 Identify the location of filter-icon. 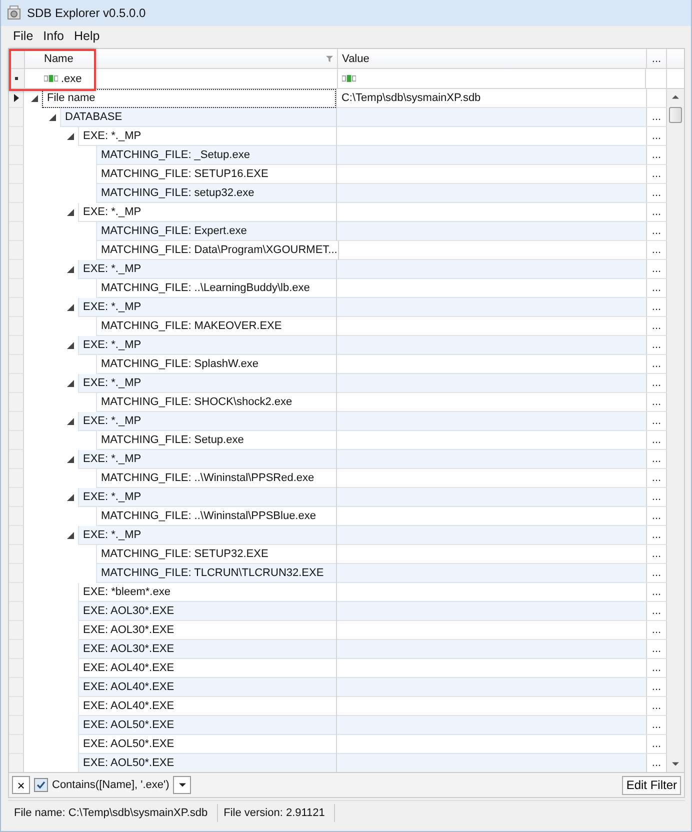
(330, 58).